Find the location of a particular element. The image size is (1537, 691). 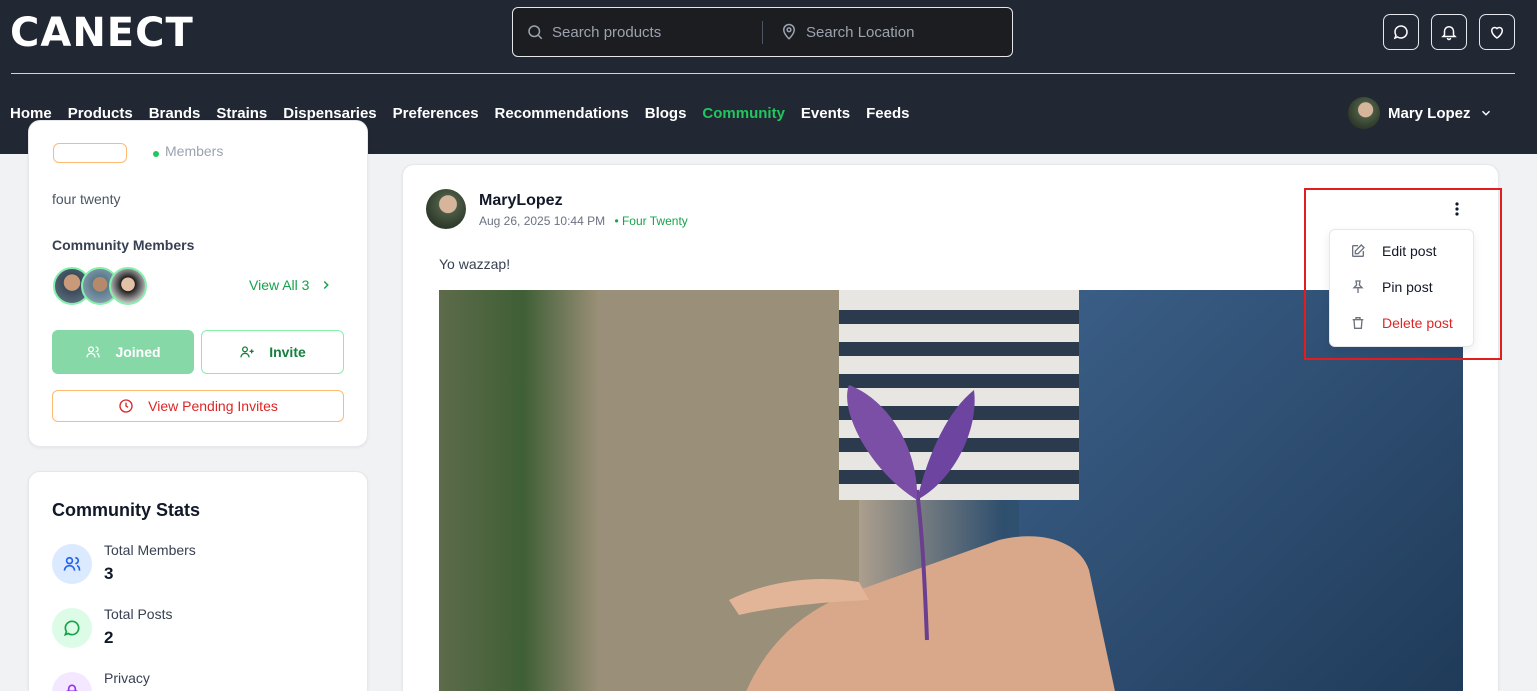

search-bar: Search products Search Location is located at coordinates (762, 32).